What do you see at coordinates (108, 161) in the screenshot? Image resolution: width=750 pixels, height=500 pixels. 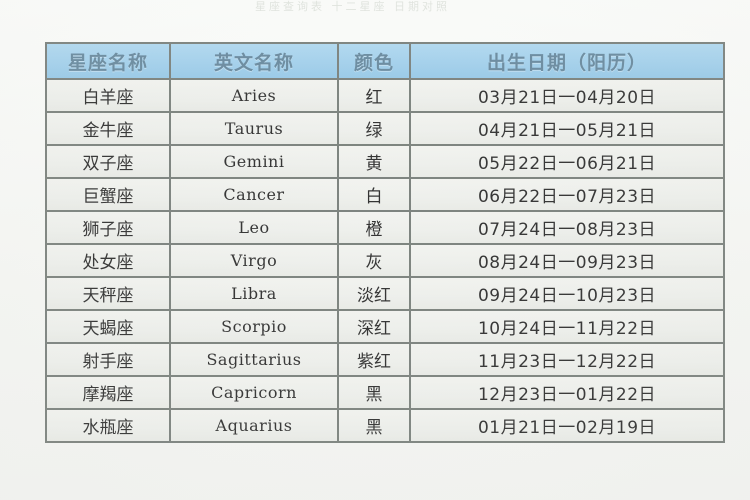 I see `cell-zodiac-name: 双子座` at bounding box center [108, 161].